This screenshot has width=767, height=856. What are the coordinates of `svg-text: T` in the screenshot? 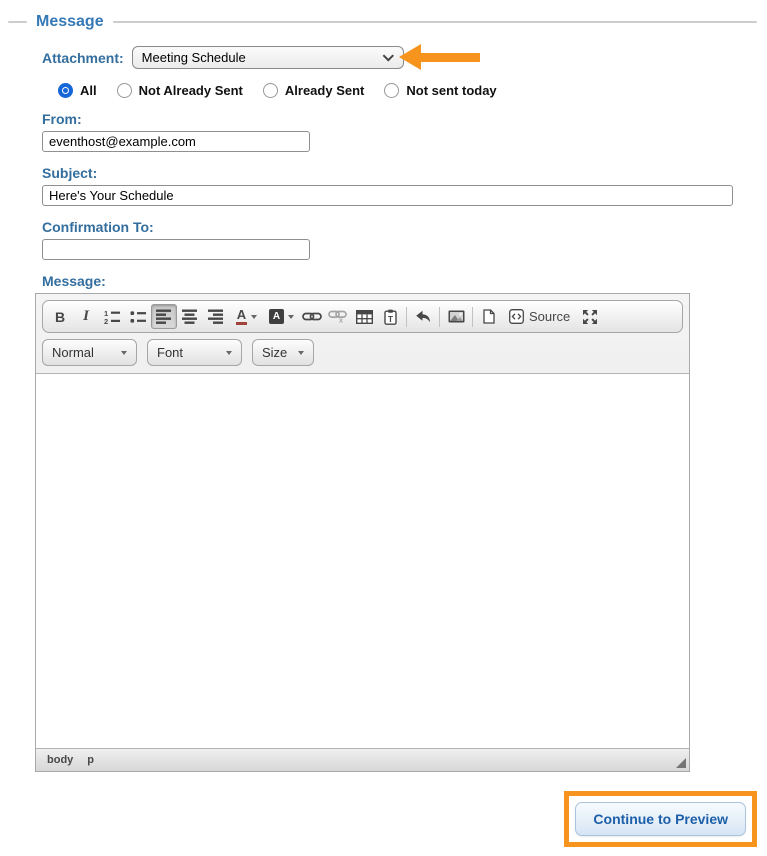 It's located at (390, 318).